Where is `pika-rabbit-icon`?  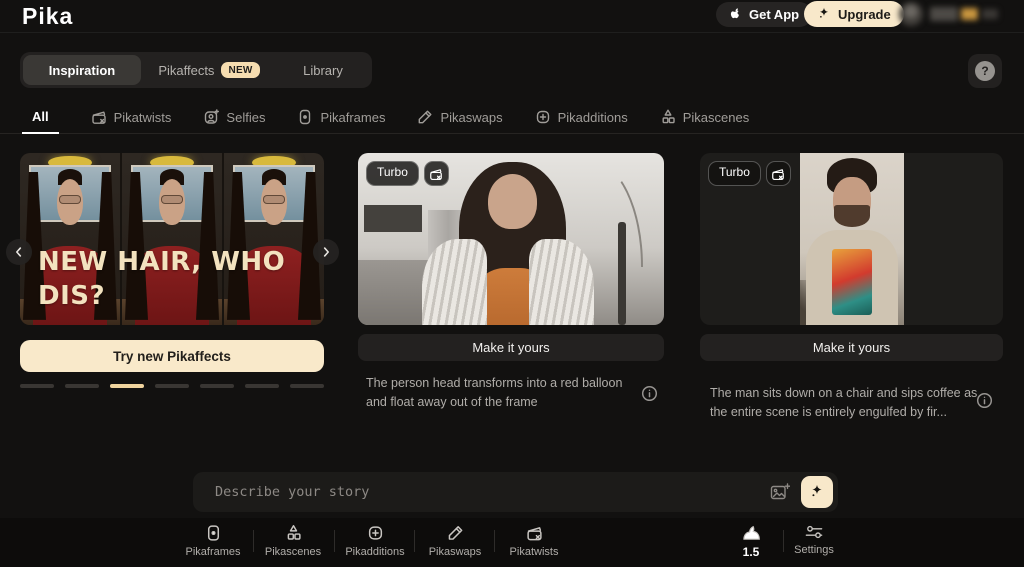
pika-rabbit-icon is located at coordinates (751, 532).